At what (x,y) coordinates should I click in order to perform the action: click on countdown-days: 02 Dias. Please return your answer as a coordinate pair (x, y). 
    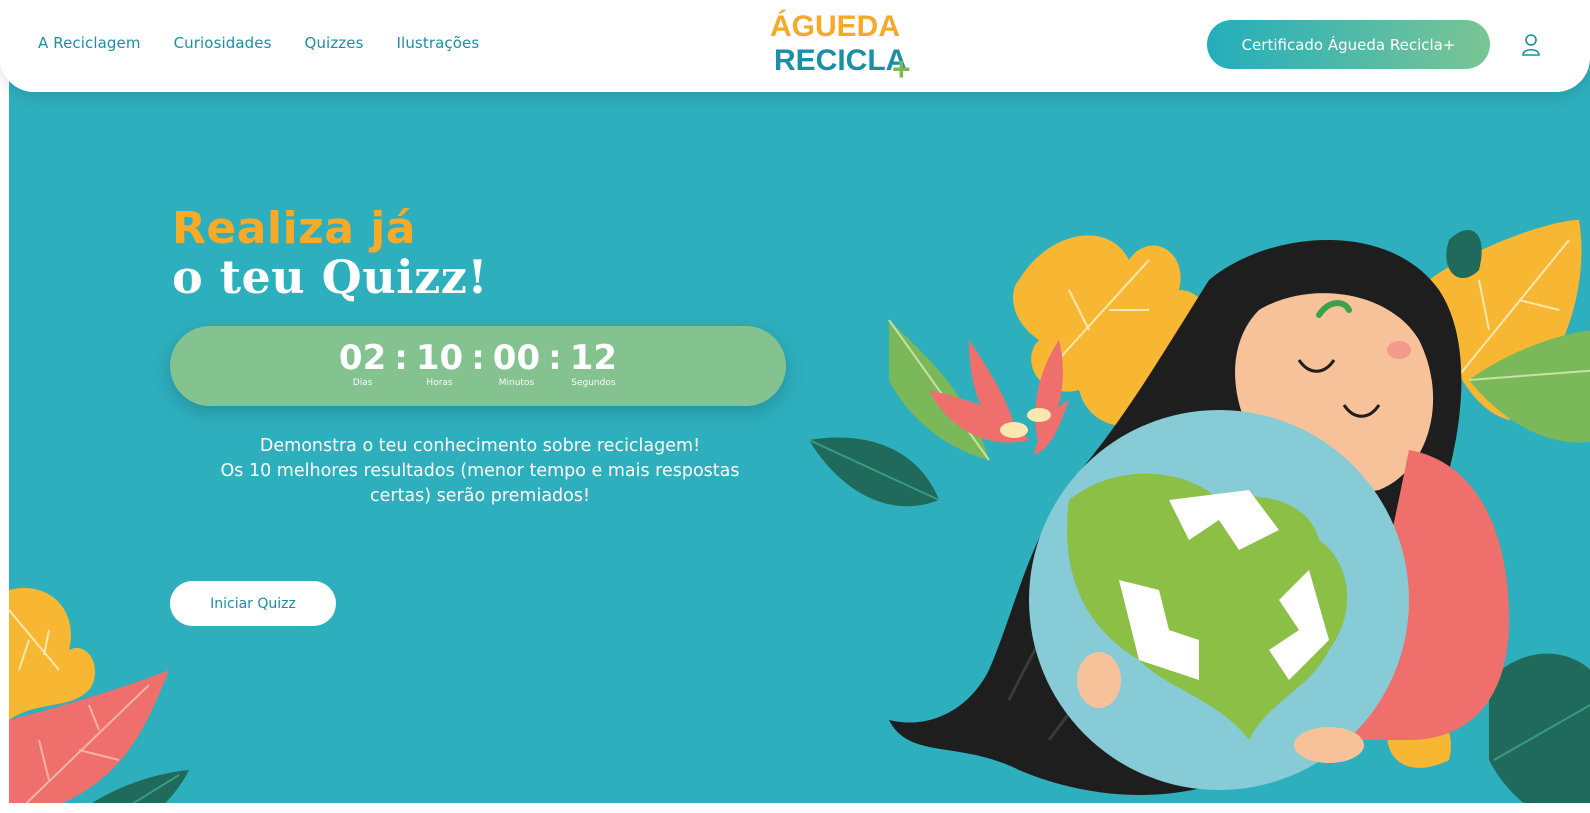
    Looking at the image, I should click on (362, 364).